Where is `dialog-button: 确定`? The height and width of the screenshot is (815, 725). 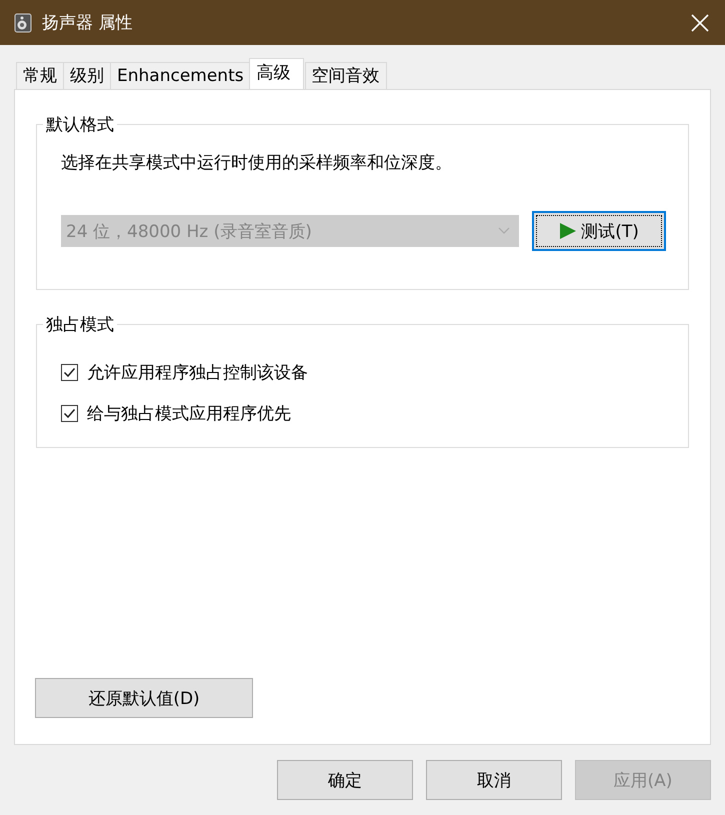
dialog-button: 确定 is located at coordinates (345, 780).